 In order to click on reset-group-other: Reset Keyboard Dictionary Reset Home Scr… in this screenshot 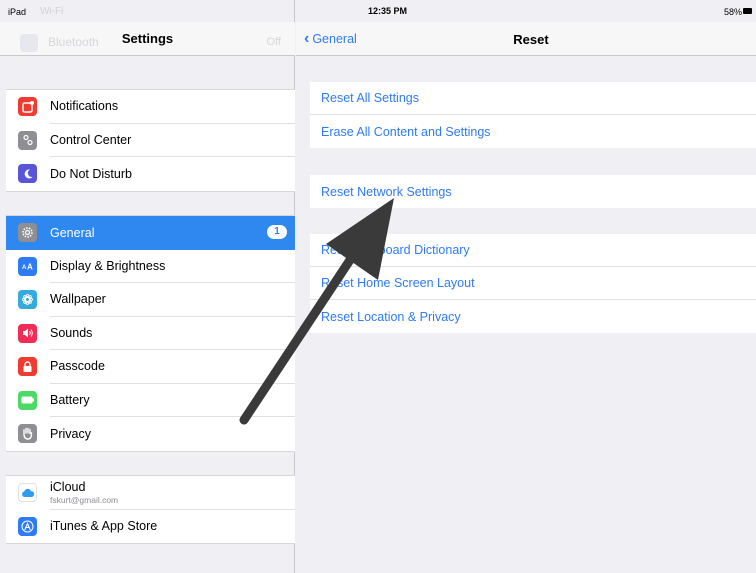, I will do `click(533, 283)`.